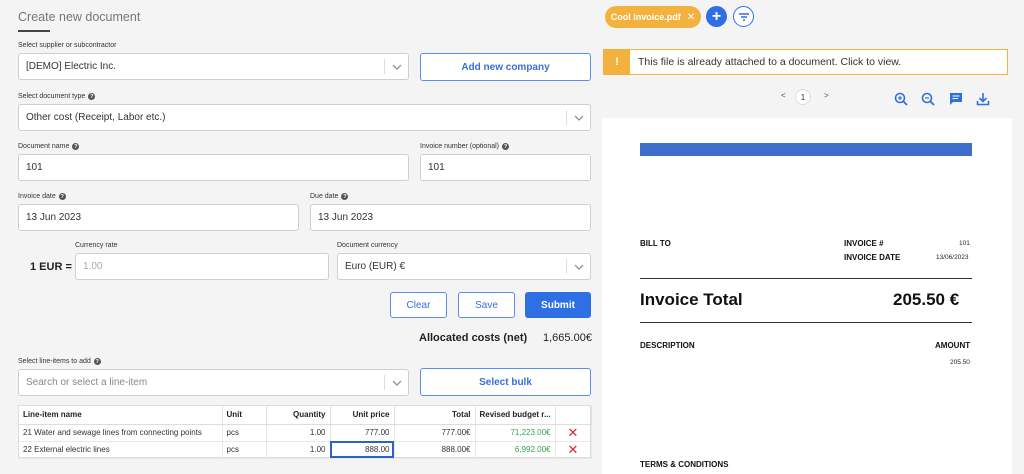 This screenshot has width=1024, height=474. I want to click on docname-label: Document name?, so click(49, 146).